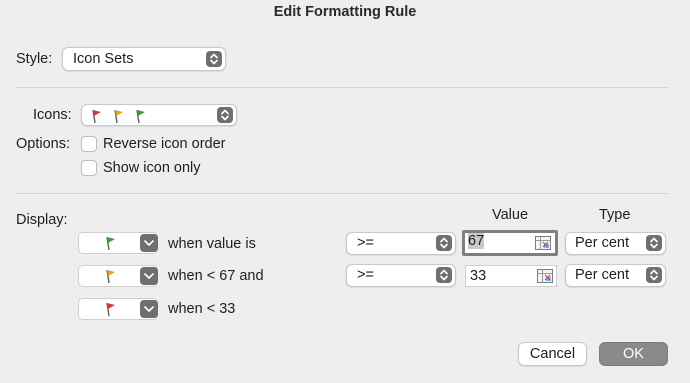 The width and height of the screenshot is (690, 383). I want to click on type-column-header: Type, so click(615, 215).